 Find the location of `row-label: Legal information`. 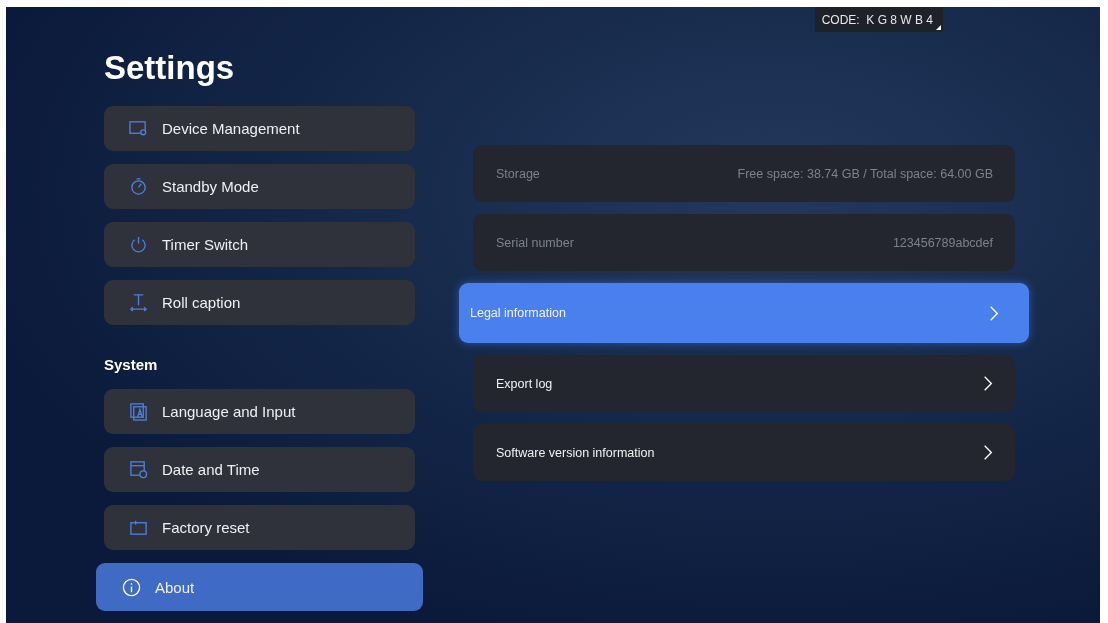

row-label: Legal information is located at coordinates (518, 313).